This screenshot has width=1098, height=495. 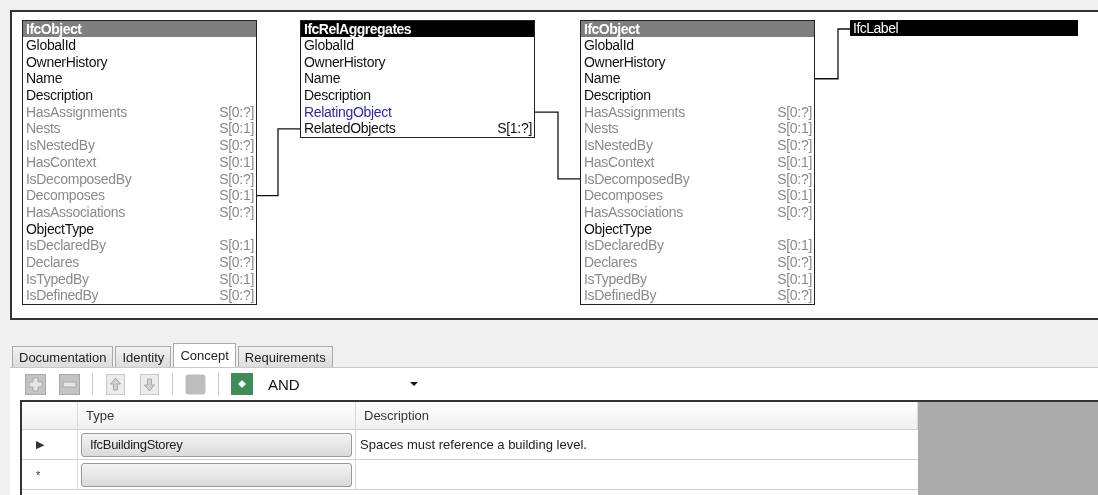 I want to click on type-combo: IfcBuildingStorey, so click(x=216, y=444).